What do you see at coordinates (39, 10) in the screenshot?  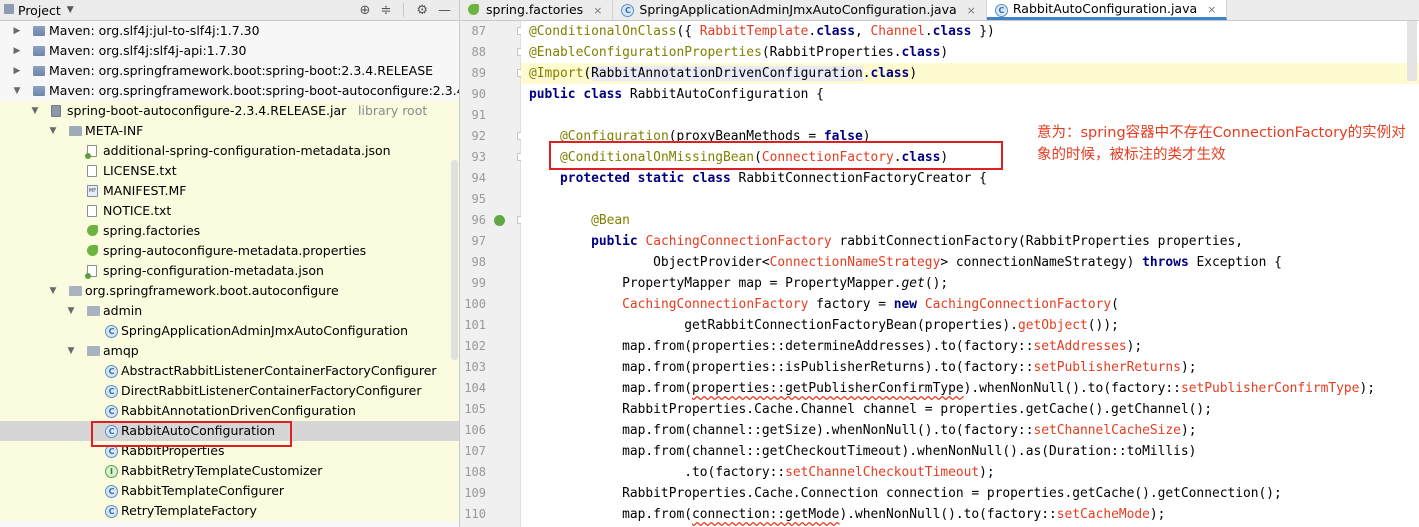 I see `project-view-selector: Project` at bounding box center [39, 10].